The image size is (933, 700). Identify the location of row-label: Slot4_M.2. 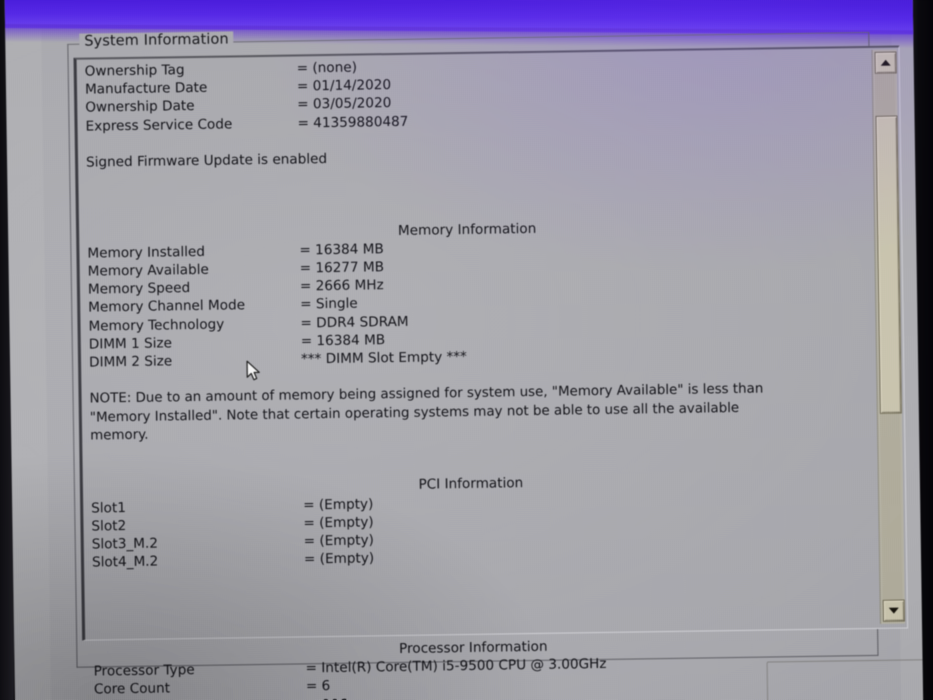
(125, 562).